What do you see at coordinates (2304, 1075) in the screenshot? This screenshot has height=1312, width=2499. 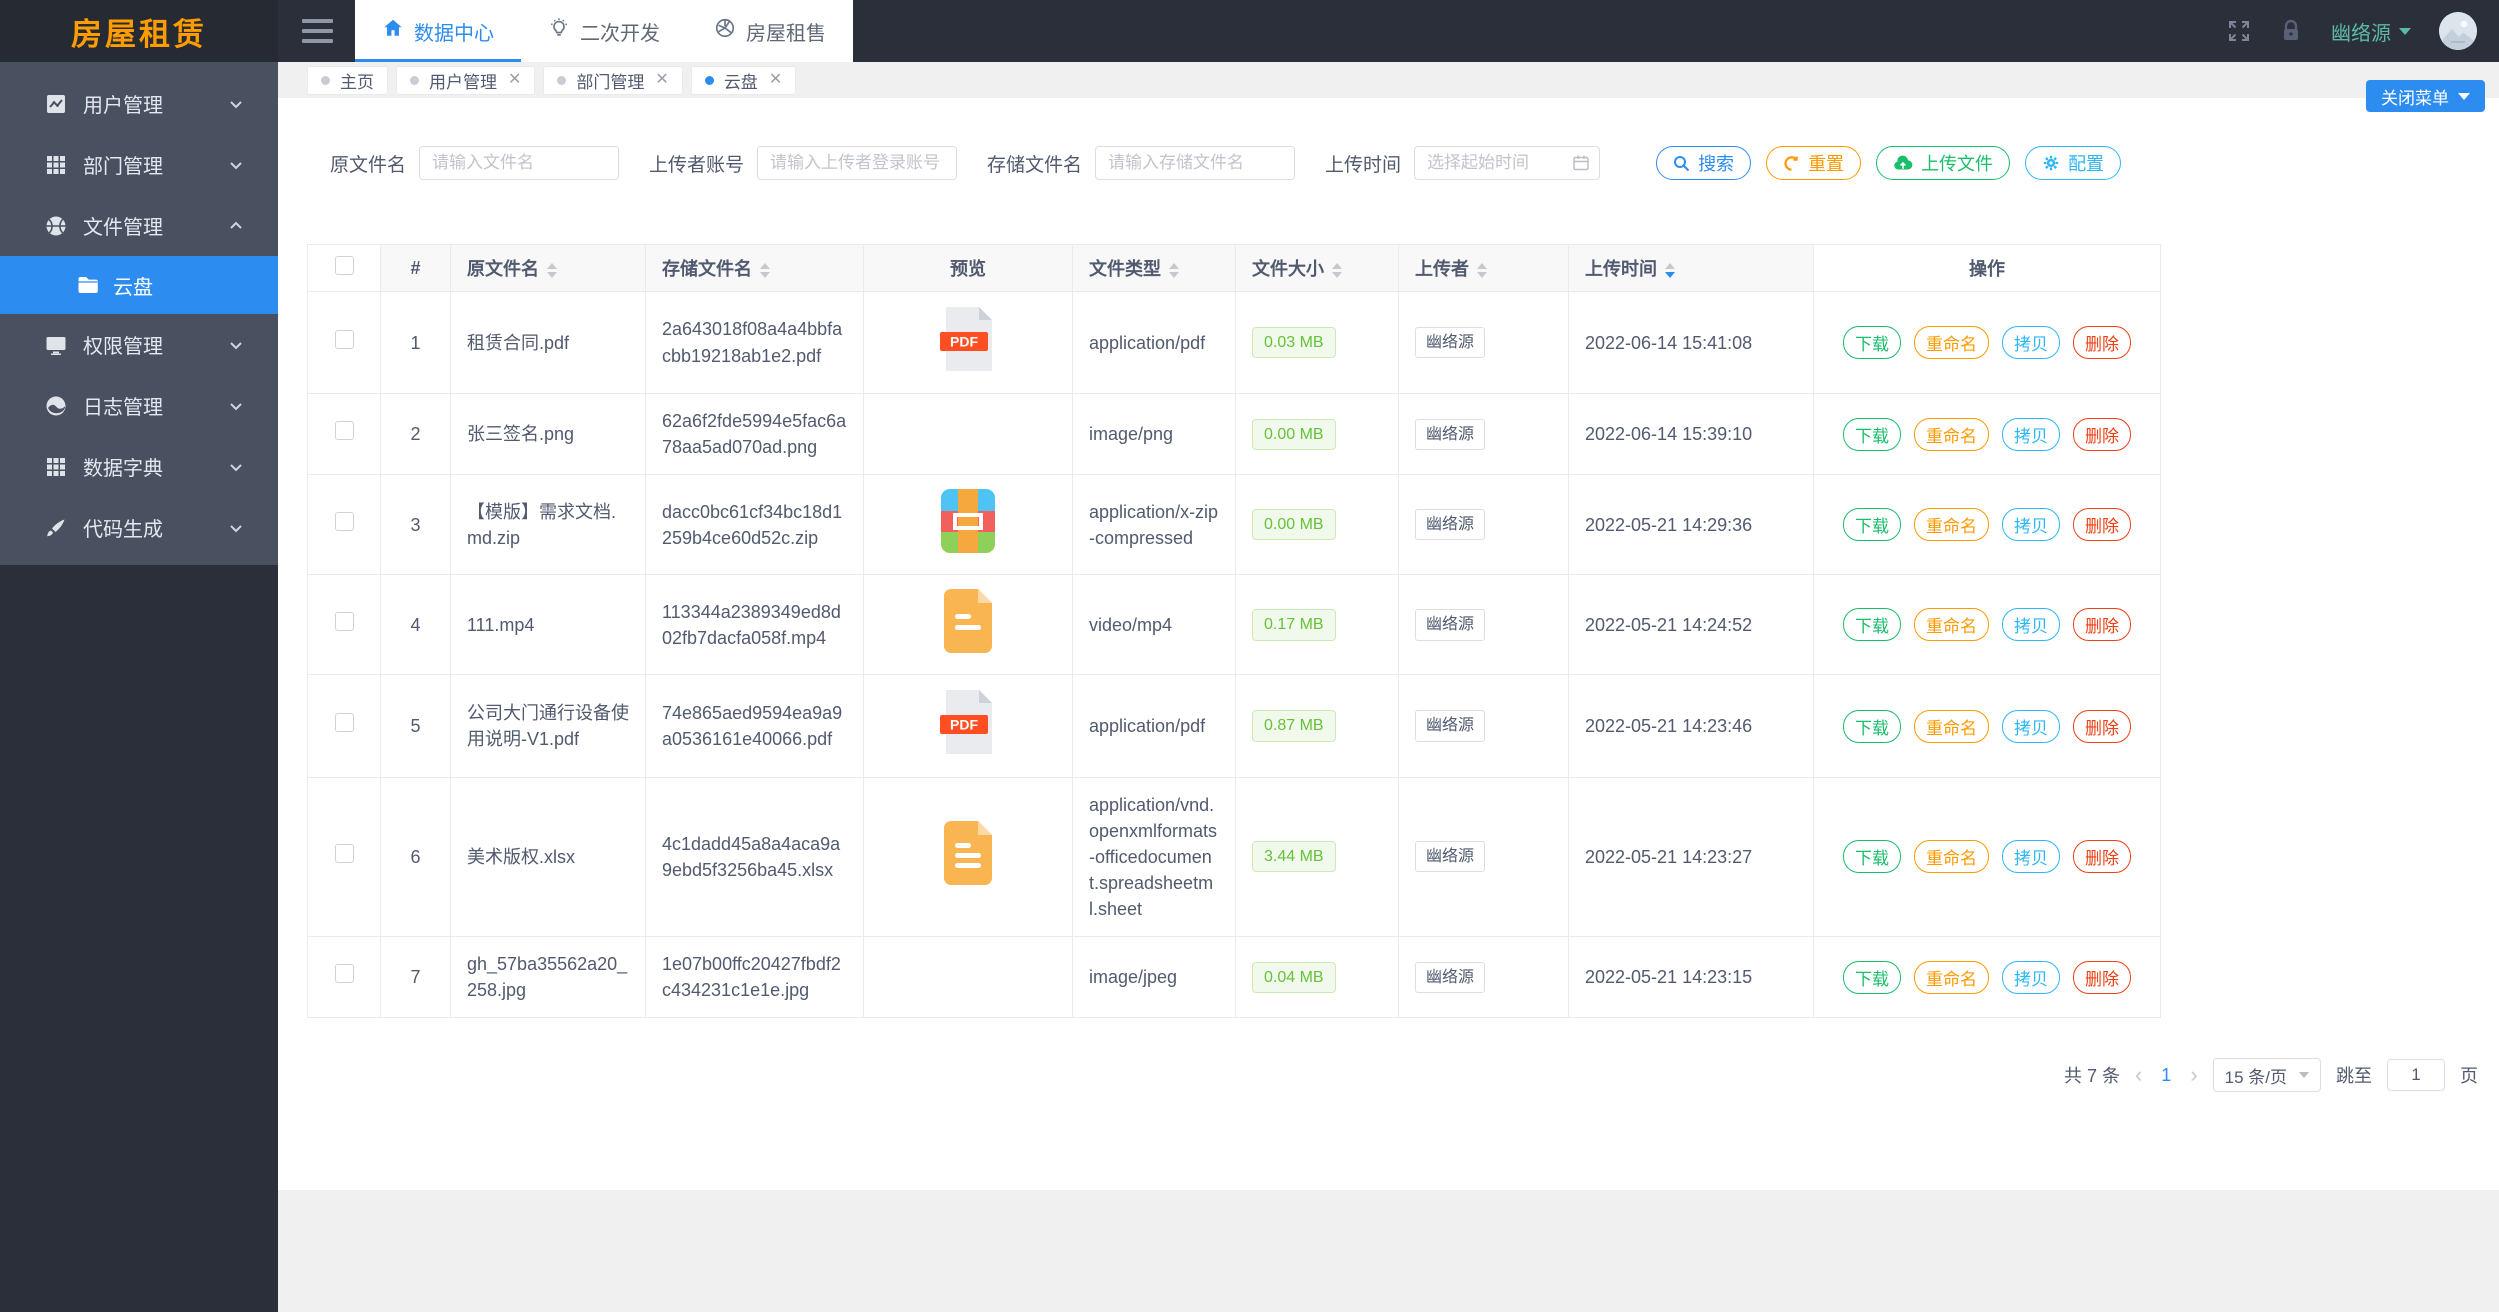 I see `chevron-down-icon` at bounding box center [2304, 1075].